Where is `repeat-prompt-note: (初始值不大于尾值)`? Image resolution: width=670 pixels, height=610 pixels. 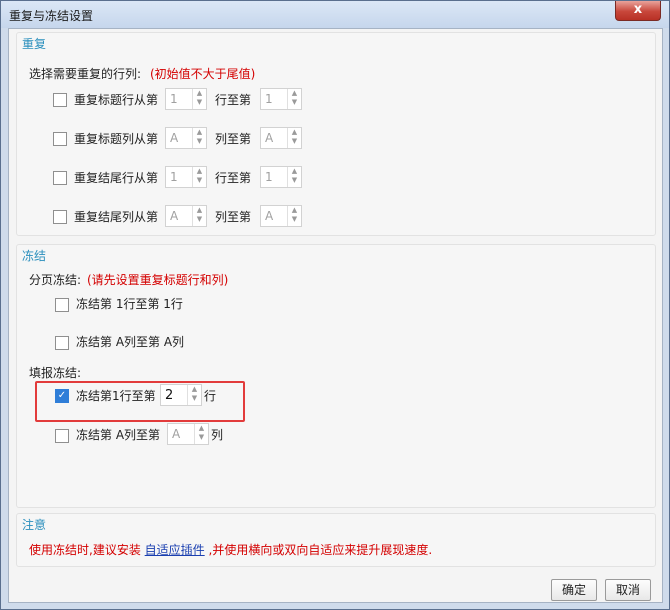 repeat-prompt-note: (初始值不大于尾值) is located at coordinates (203, 74).